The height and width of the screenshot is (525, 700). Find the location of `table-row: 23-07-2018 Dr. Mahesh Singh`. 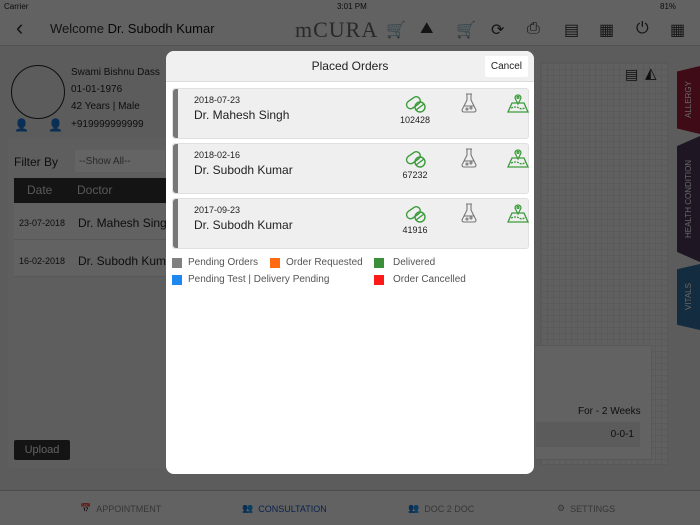

table-row: 23-07-2018 Dr. Mahesh Singh is located at coordinates (91, 221).